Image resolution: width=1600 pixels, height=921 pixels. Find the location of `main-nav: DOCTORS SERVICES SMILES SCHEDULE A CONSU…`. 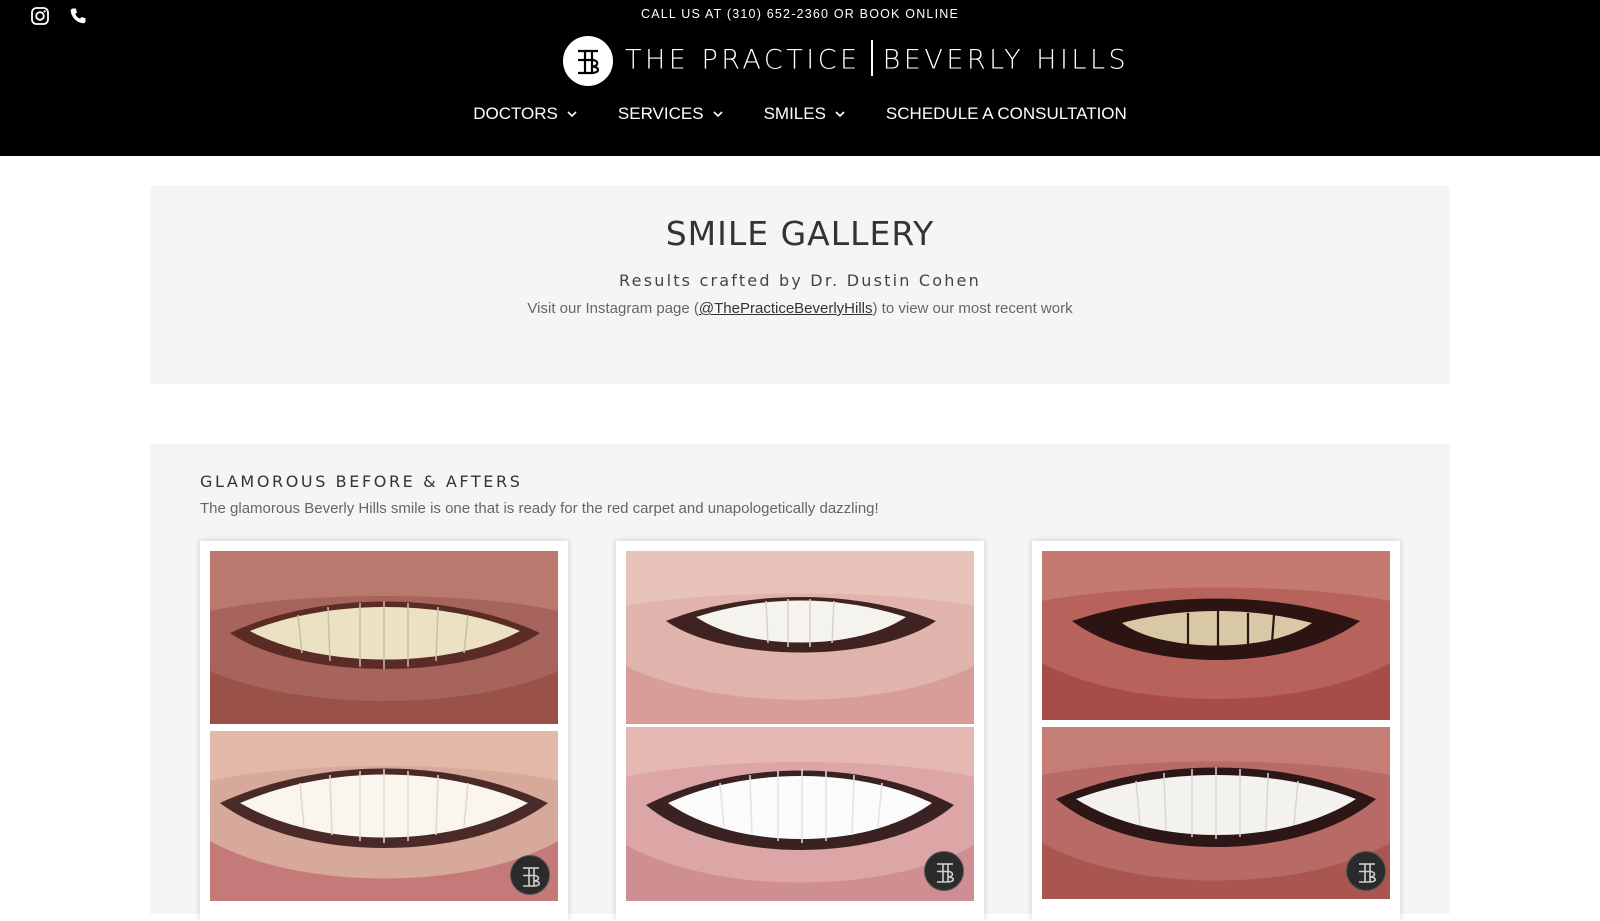

main-nav: DOCTORS SERVICES SMILES SCHEDULE A CONSU… is located at coordinates (800, 114).